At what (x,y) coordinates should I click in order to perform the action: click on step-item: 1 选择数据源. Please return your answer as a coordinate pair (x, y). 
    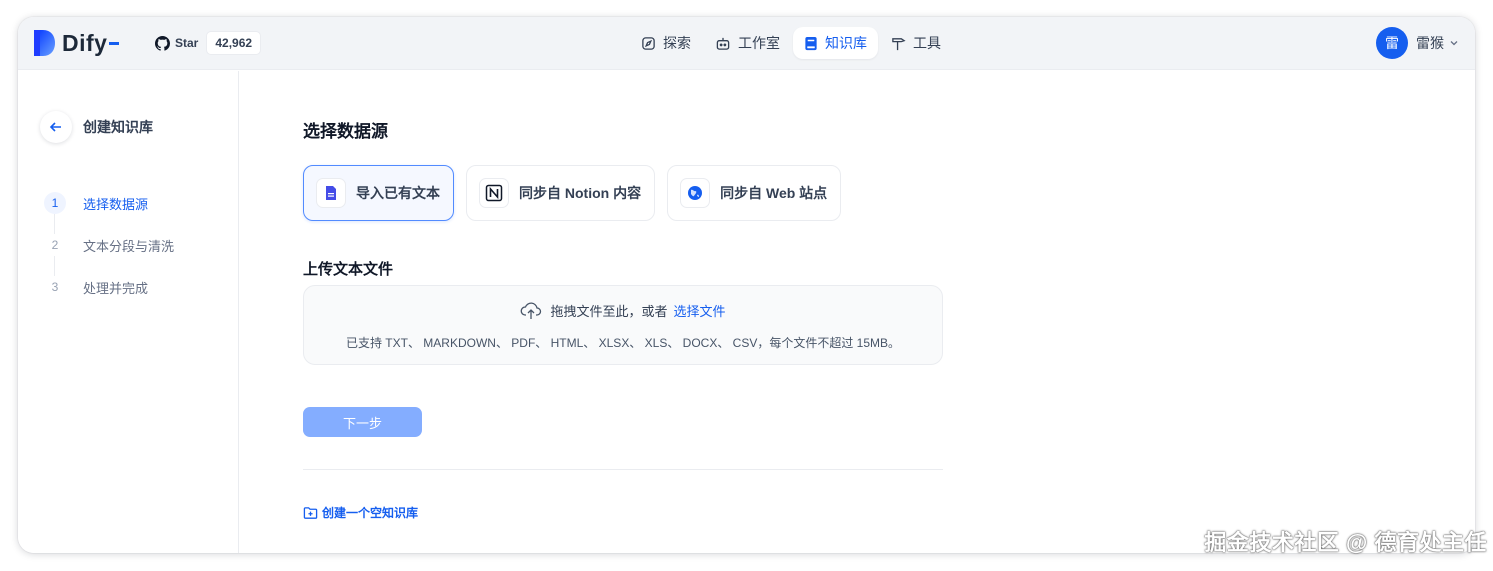
    Looking at the image, I should click on (109, 213).